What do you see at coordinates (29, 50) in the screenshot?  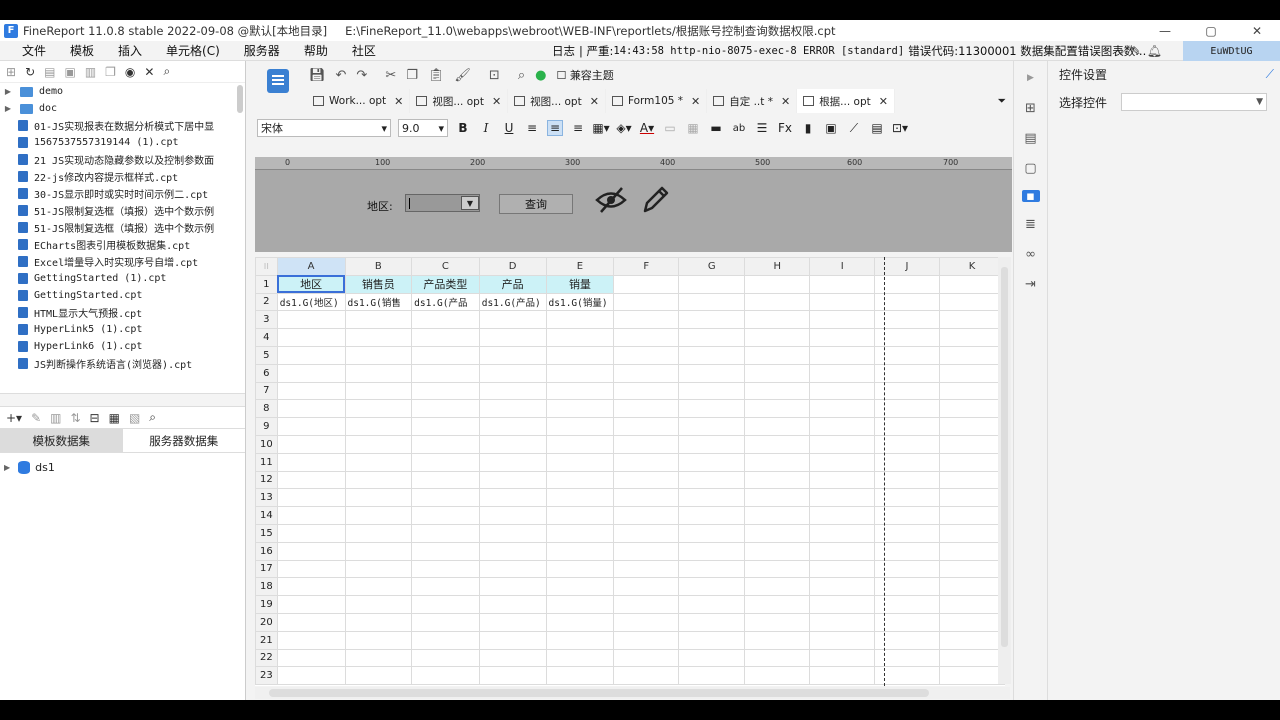 I see `menu-file: 文件` at bounding box center [29, 50].